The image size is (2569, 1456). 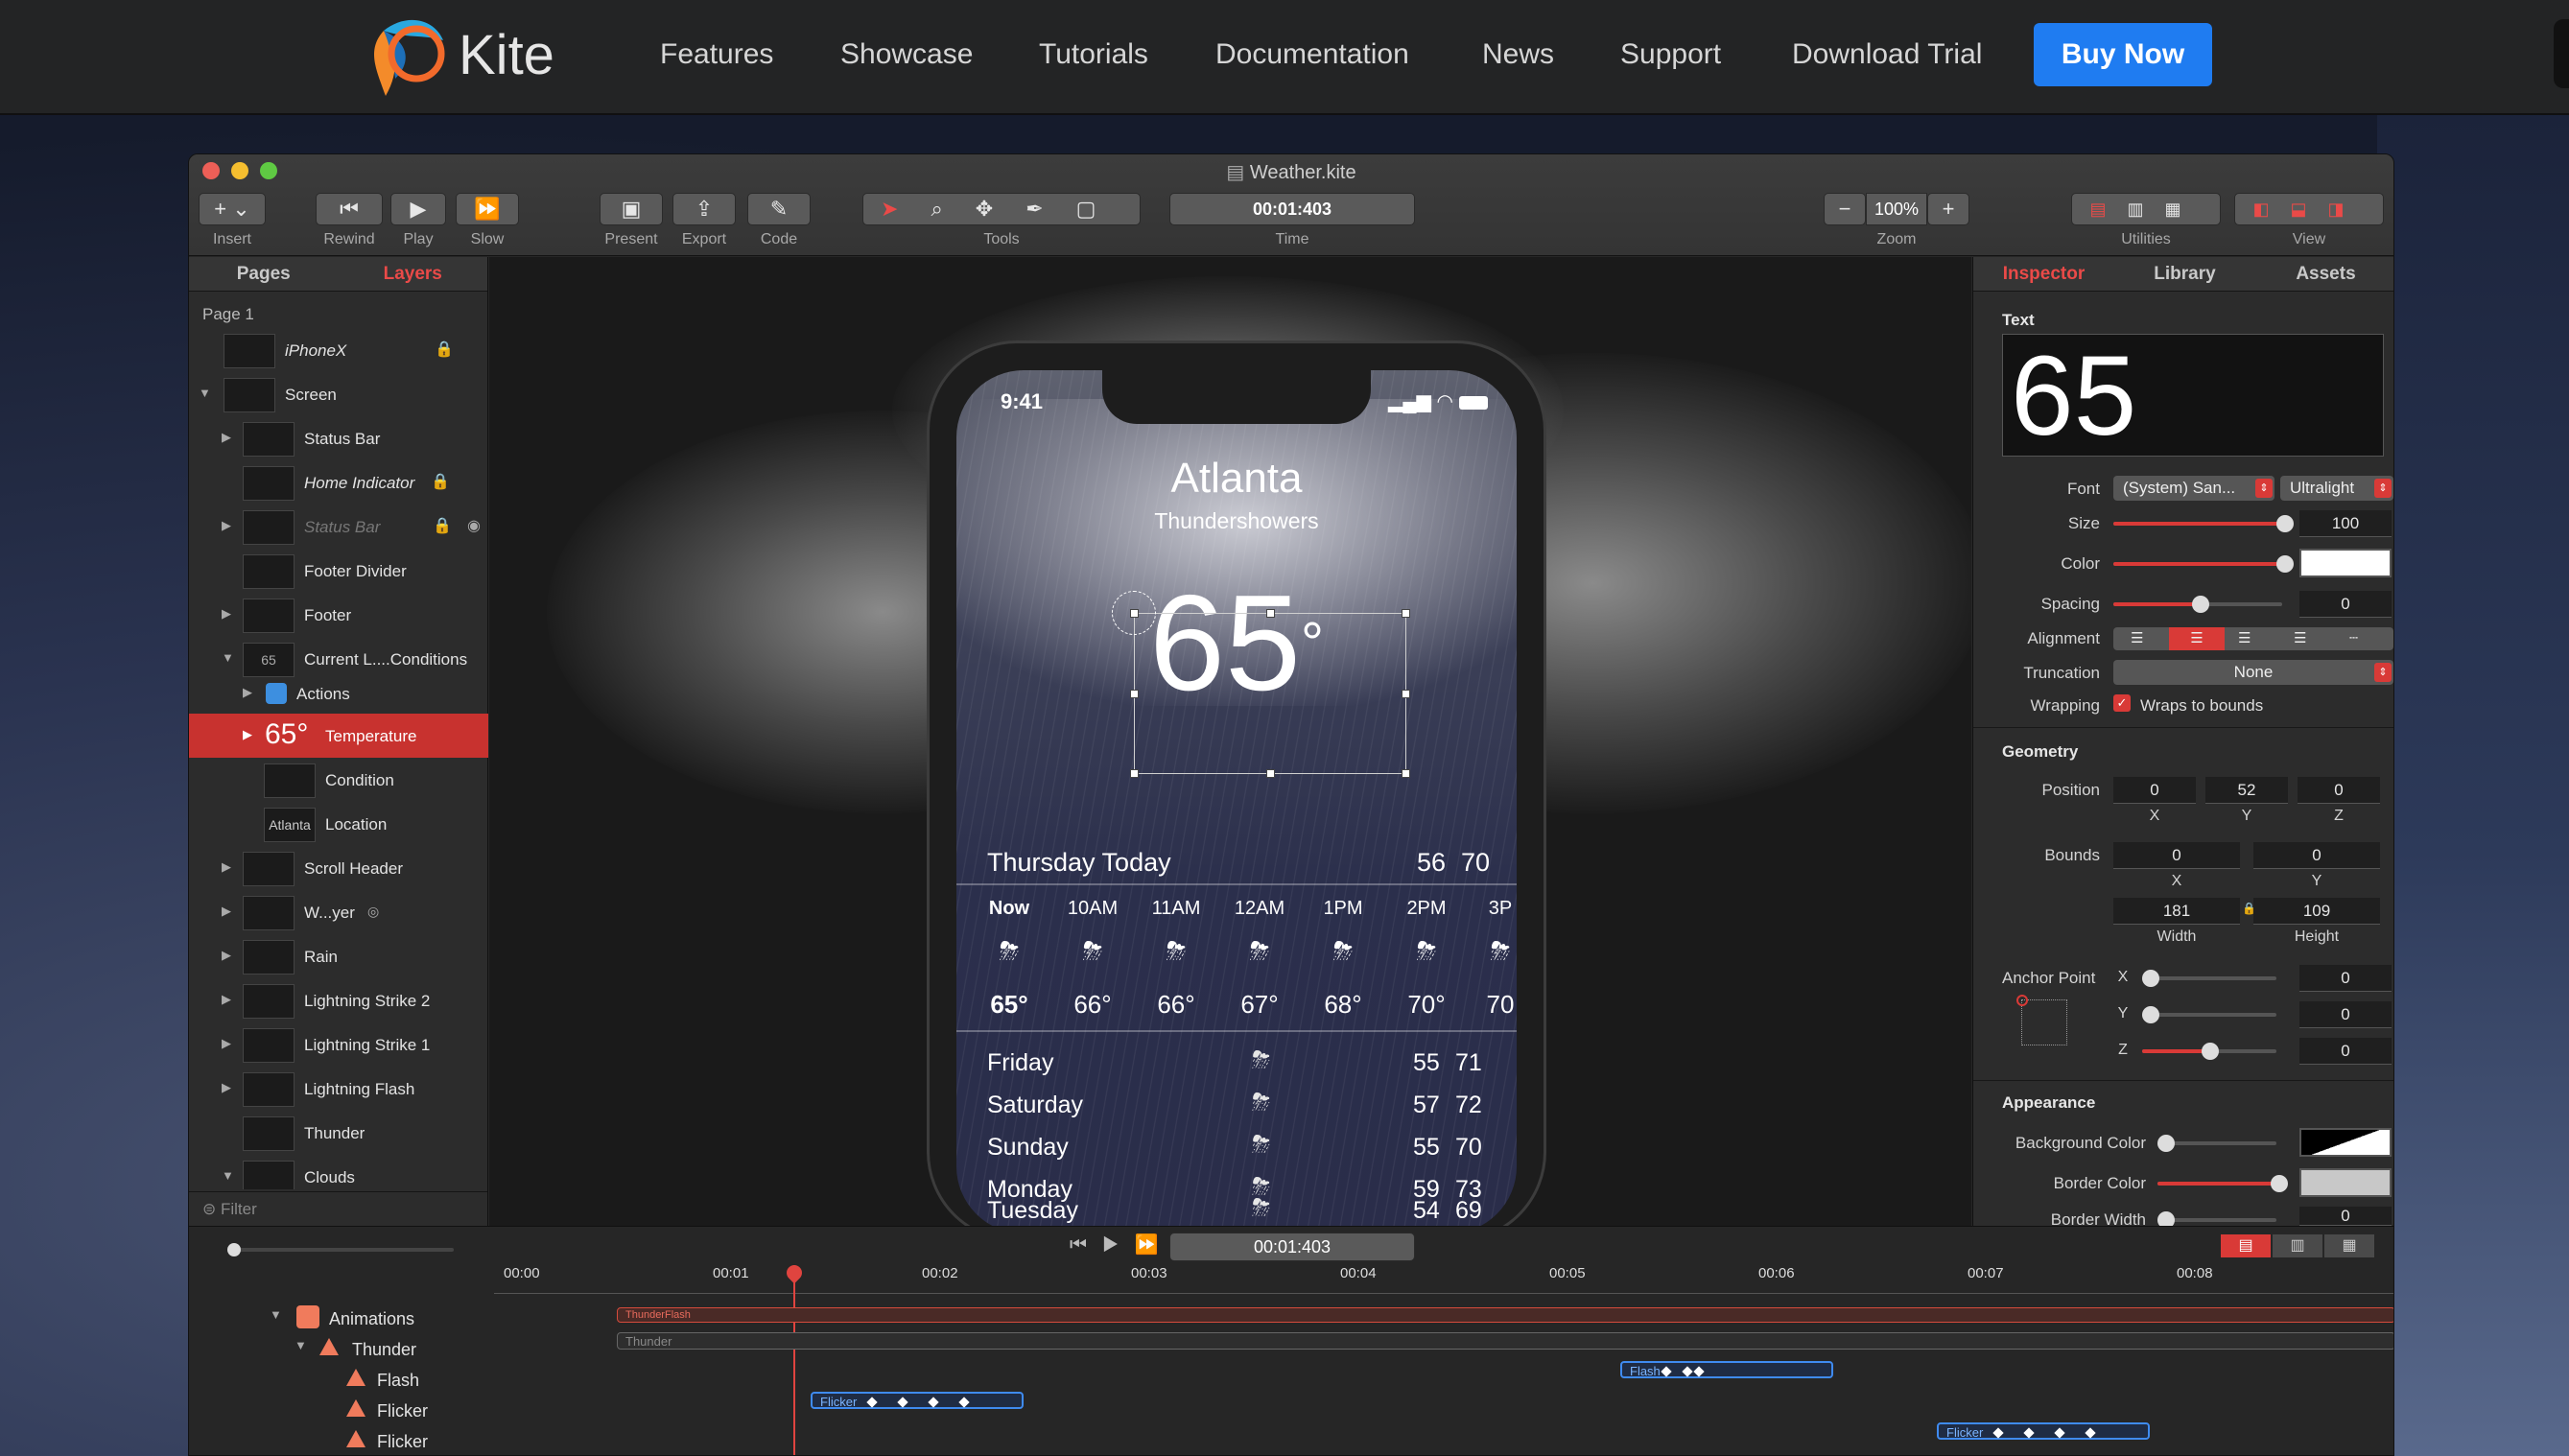 What do you see at coordinates (2216, 1219) in the screenshot?
I see `border-width-slider` at bounding box center [2216, 1219].